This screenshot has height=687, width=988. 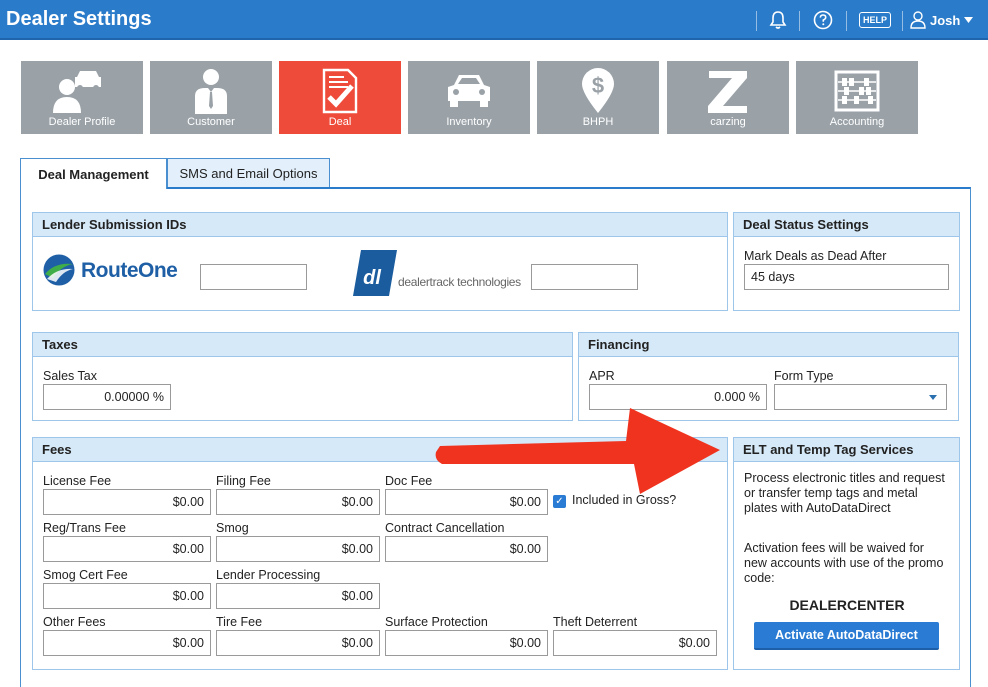 What do you see at coordinates (232, 528) in the screenshot?
I see `smog-label: Smog` at bounding box center [232, 528].